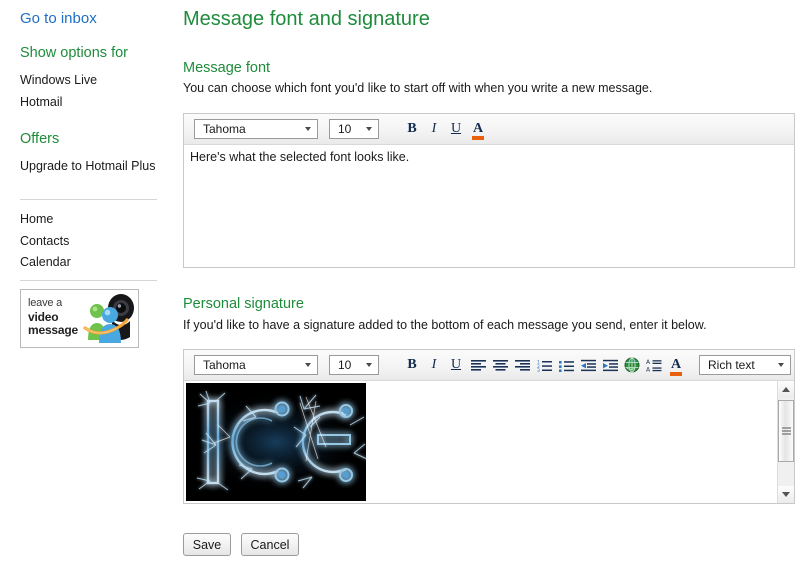 The width and height of the screenshot is (805, 581). I want to click on sidebar-go-to-inbox-link: Go to inbox, so click(58, 18).